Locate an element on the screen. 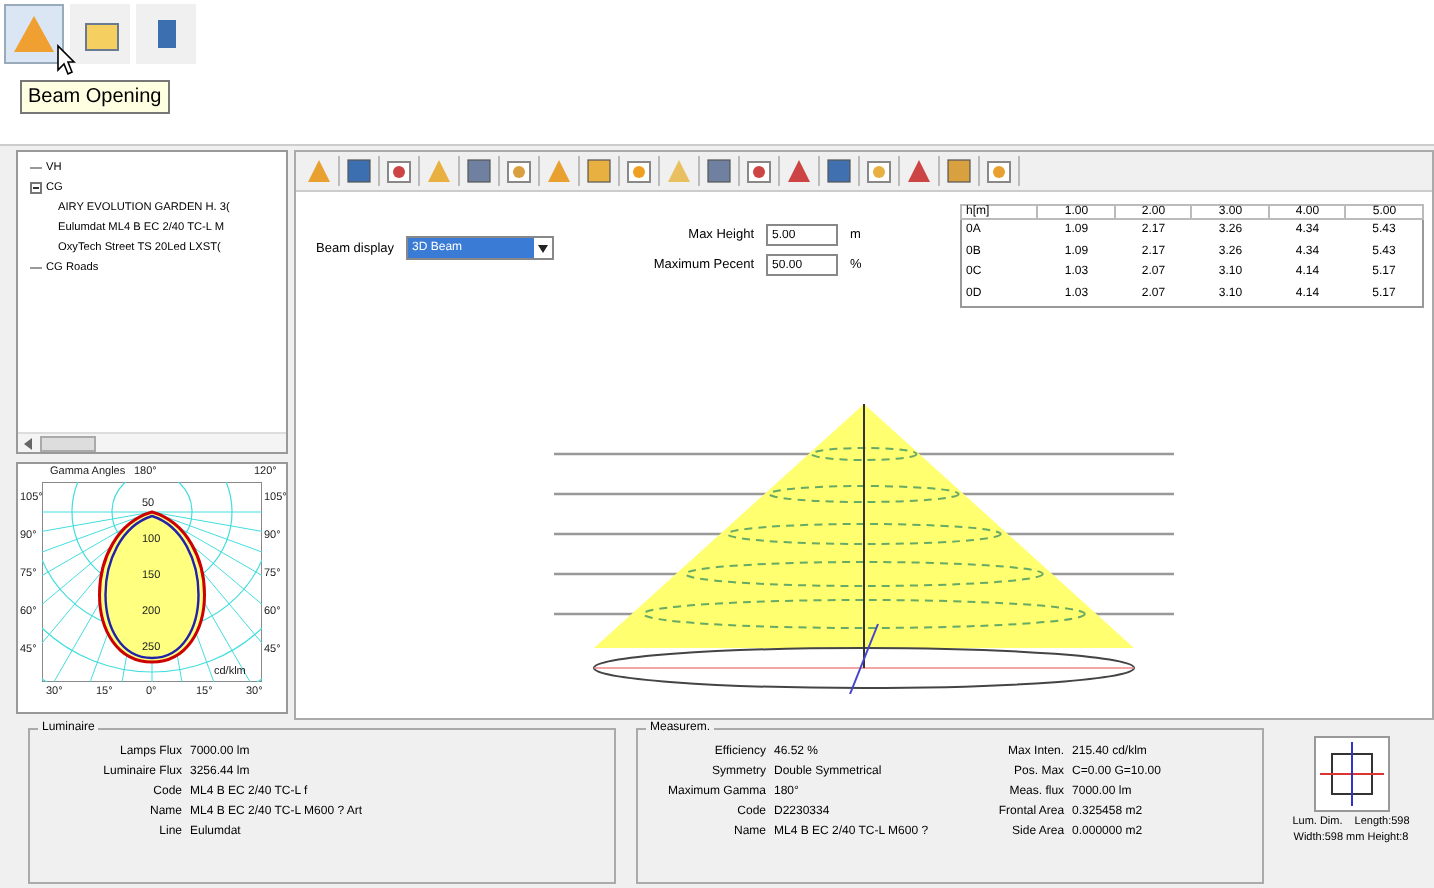 This screenshot has height=888, width=1434. scrollbar-thumb is located at coordinates (68, 443).